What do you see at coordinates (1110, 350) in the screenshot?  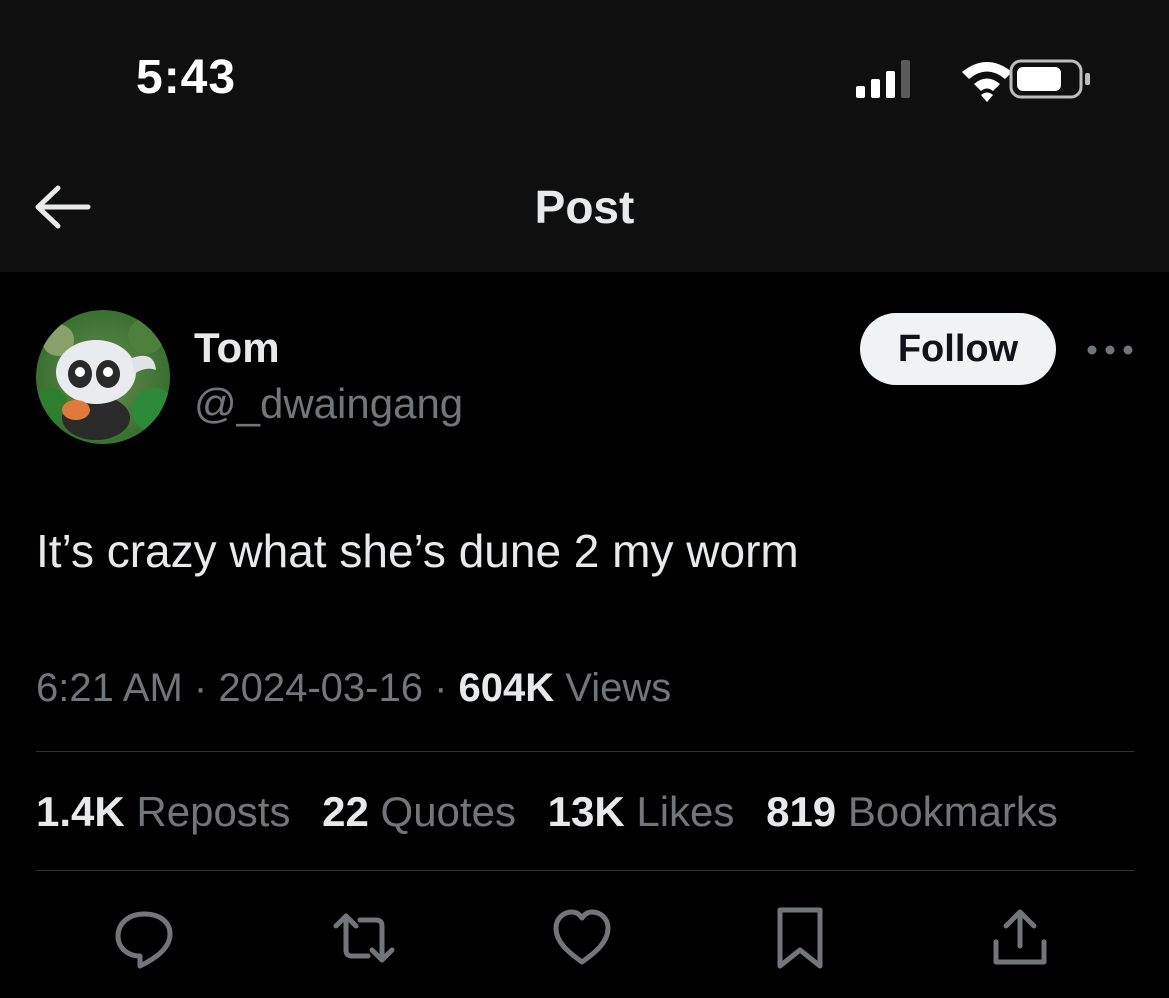 I see `more-horizontal-icon` at bounding box center [1110, 350].